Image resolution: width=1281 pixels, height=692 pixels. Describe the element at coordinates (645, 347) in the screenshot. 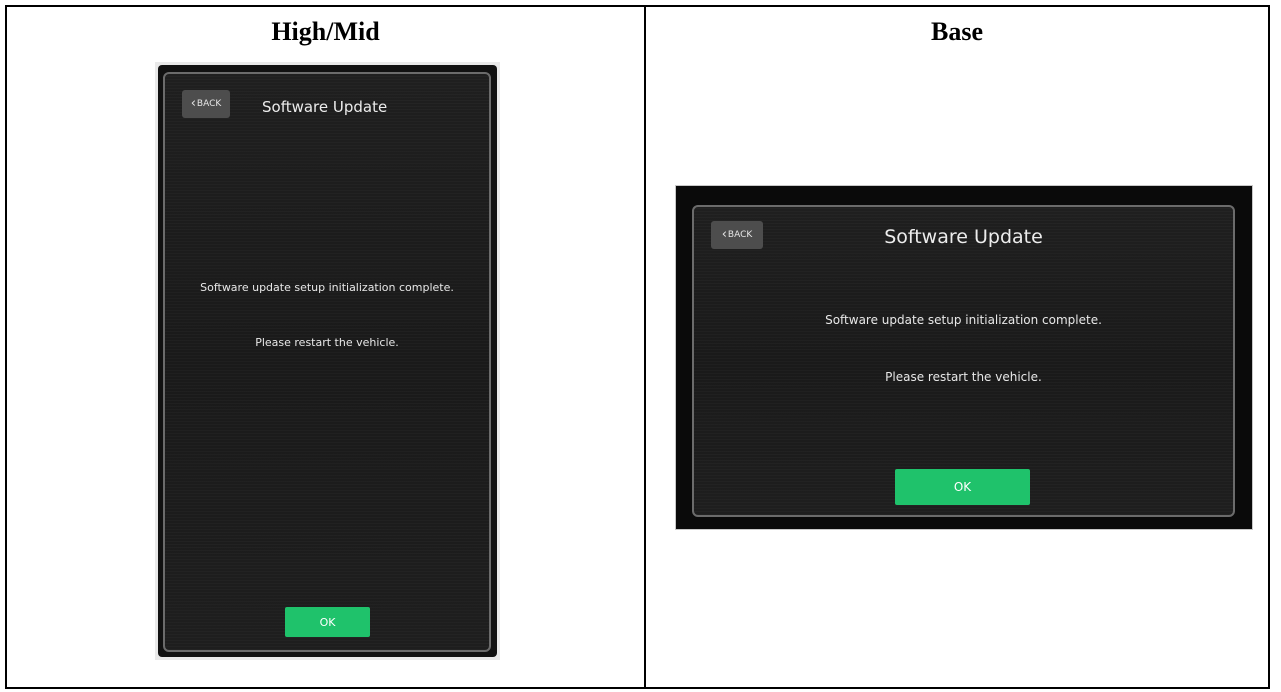

I see `column-divider` at that location.